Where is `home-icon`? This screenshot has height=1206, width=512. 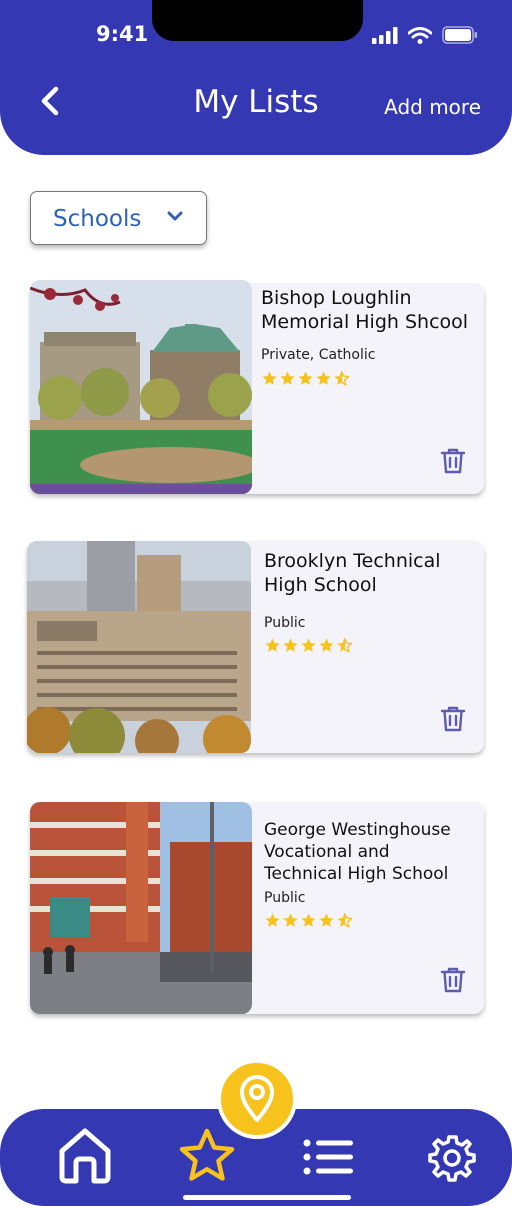
home-icon is located at coordinates (85, 1156).